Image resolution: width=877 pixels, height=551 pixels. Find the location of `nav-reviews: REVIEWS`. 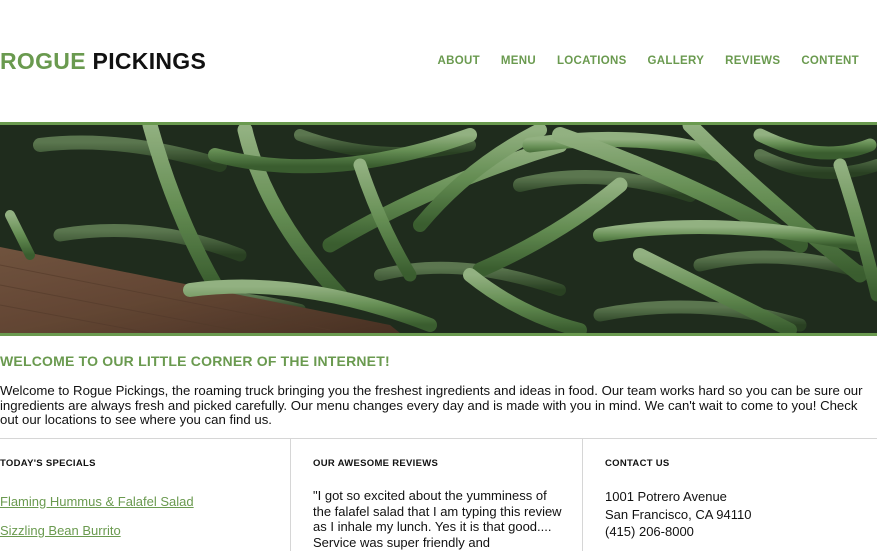

nav-reviews: REVIEWS is located at coordinates (752, 61).